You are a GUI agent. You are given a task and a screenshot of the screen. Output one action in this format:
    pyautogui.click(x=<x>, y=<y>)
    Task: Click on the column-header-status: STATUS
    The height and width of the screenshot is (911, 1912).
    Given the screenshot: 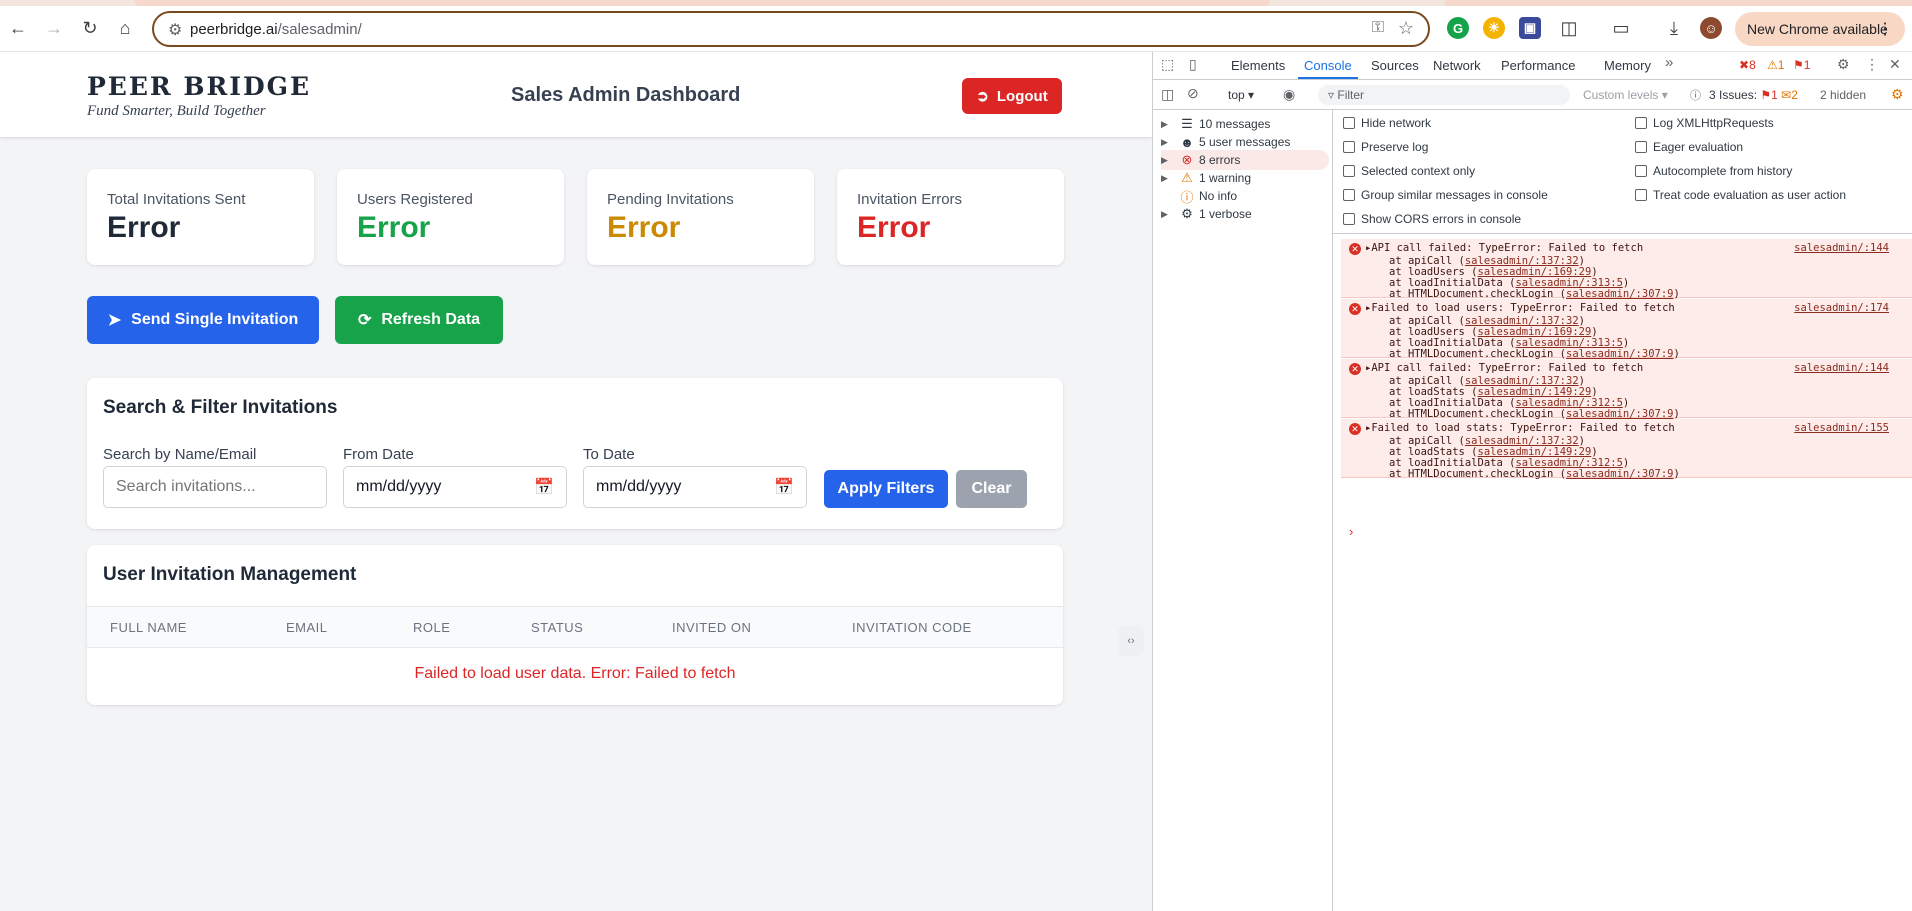 What is the action you would take?
    pyautogui.click(x=557, y=627)
    